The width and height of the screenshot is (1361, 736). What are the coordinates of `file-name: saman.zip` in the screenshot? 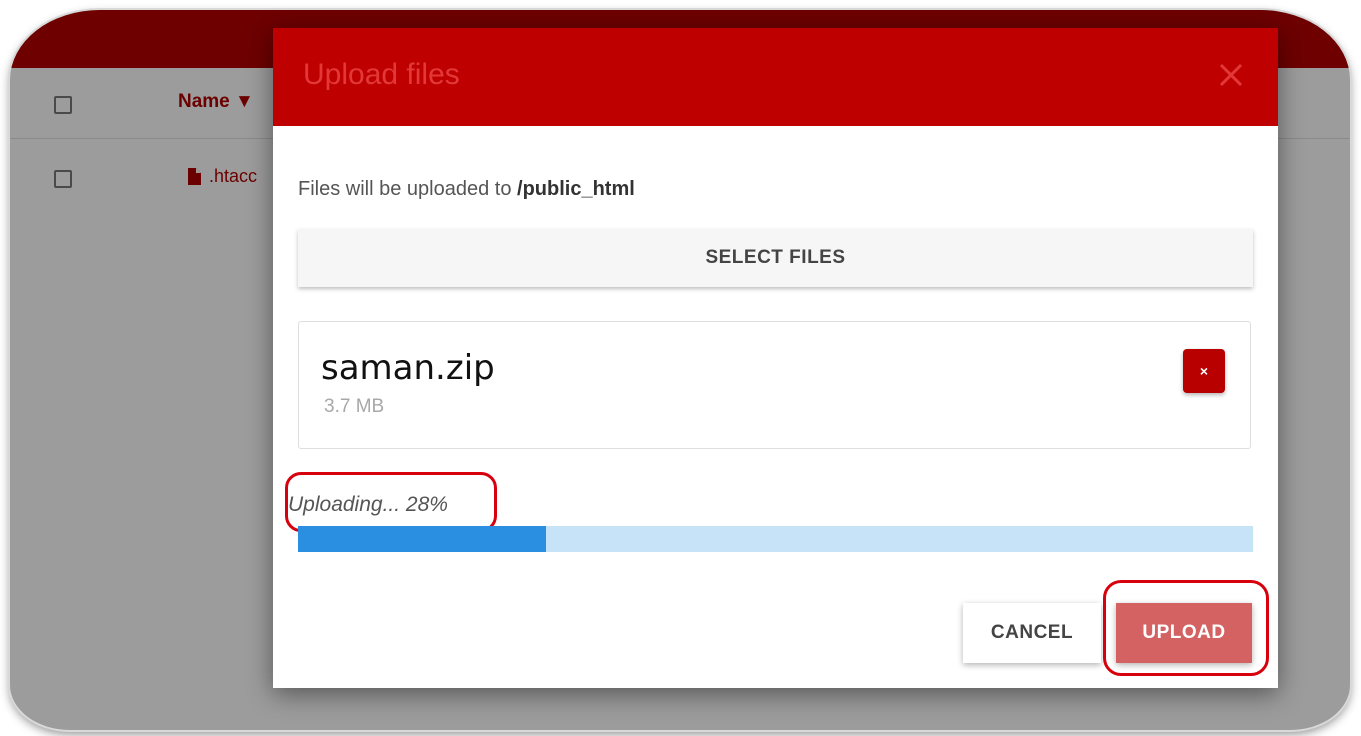 It's located at (408, 368).